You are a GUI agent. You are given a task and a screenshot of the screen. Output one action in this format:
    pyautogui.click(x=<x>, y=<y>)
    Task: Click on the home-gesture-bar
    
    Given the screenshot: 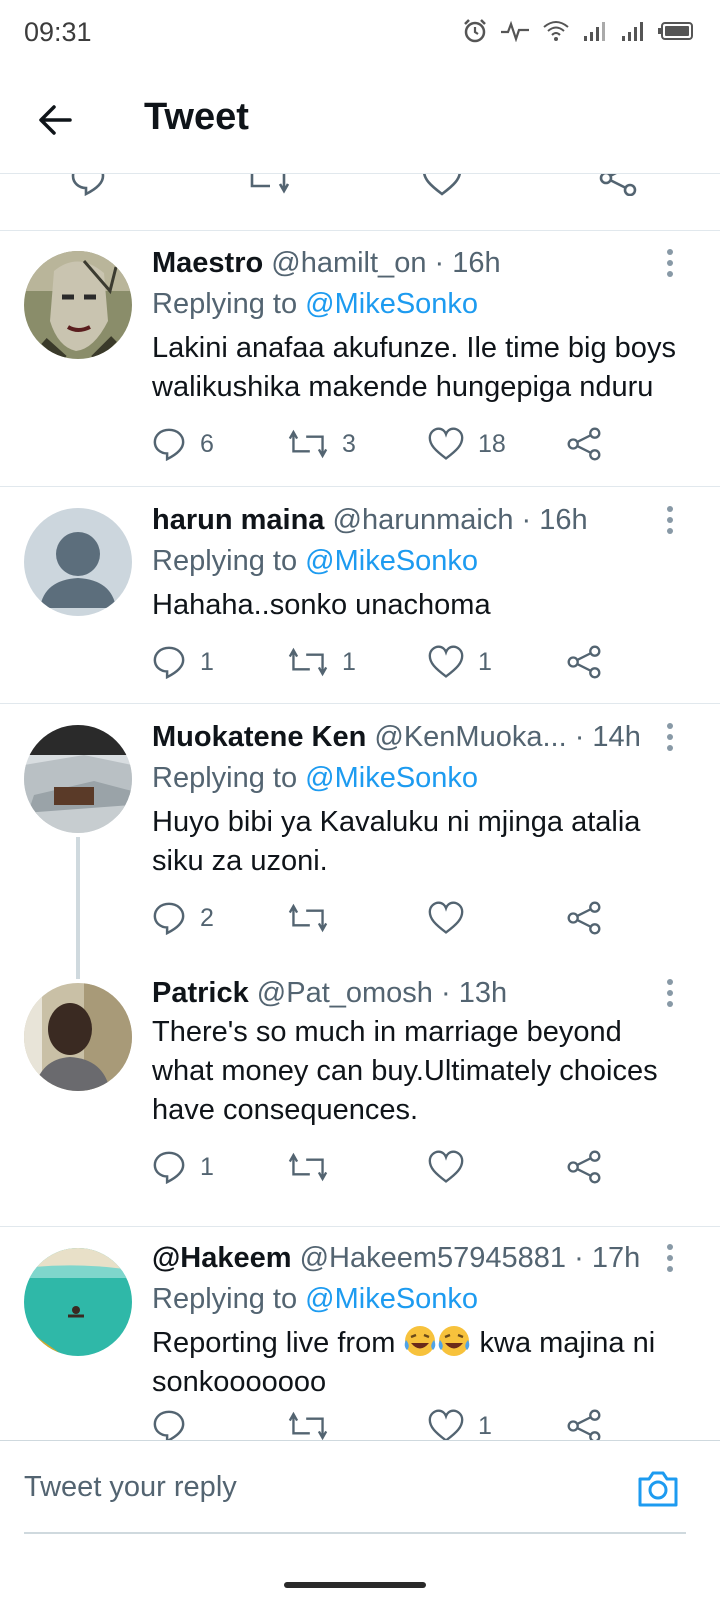 What is the action you would take?
    pyautogui.click(x=355, y=1585)
    